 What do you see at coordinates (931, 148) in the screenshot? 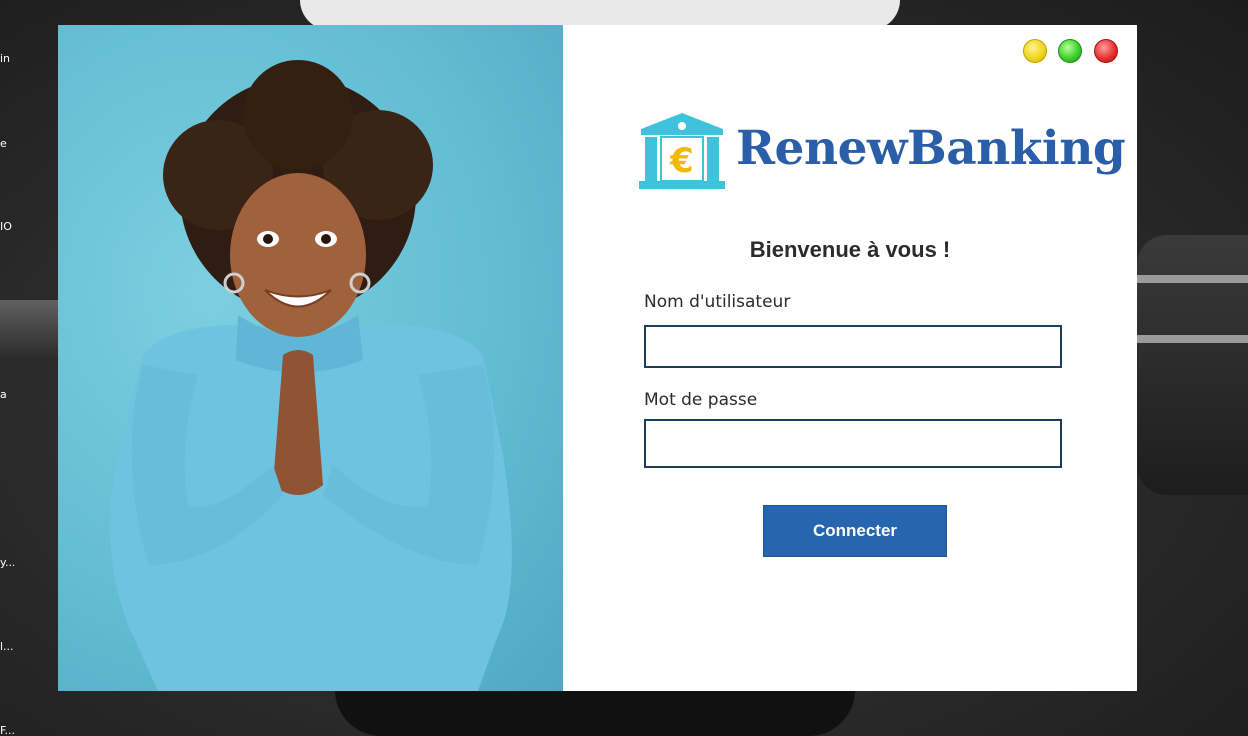
I see `brand-name: RenewBanking` at bounding box center [931, 148].